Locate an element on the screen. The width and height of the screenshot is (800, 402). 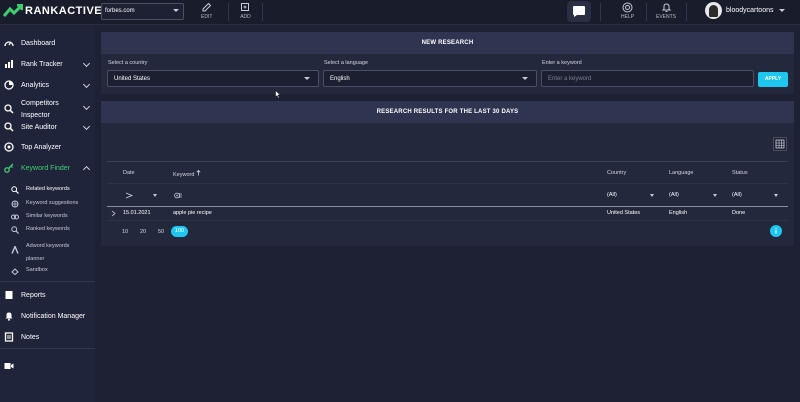
add-label: ADD is located at coordinates (245, 17).